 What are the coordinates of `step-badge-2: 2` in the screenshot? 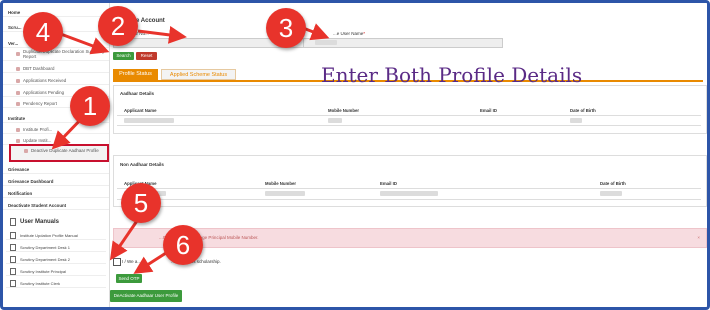 It's located at (118, 26).